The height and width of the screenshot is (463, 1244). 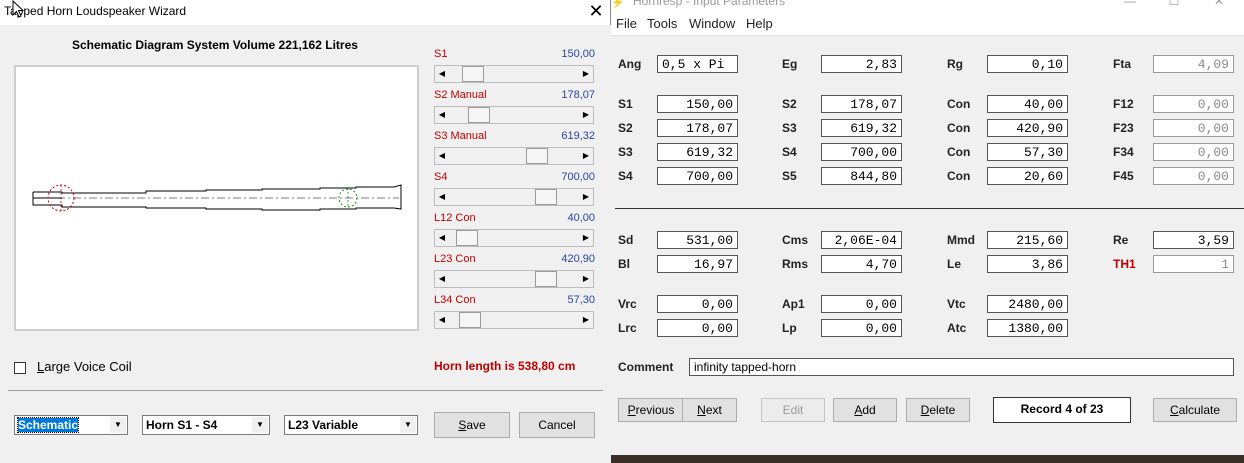 I want to click on horn-section-select: Horn S1 - S4 ▼, so click(x=206, y=425).